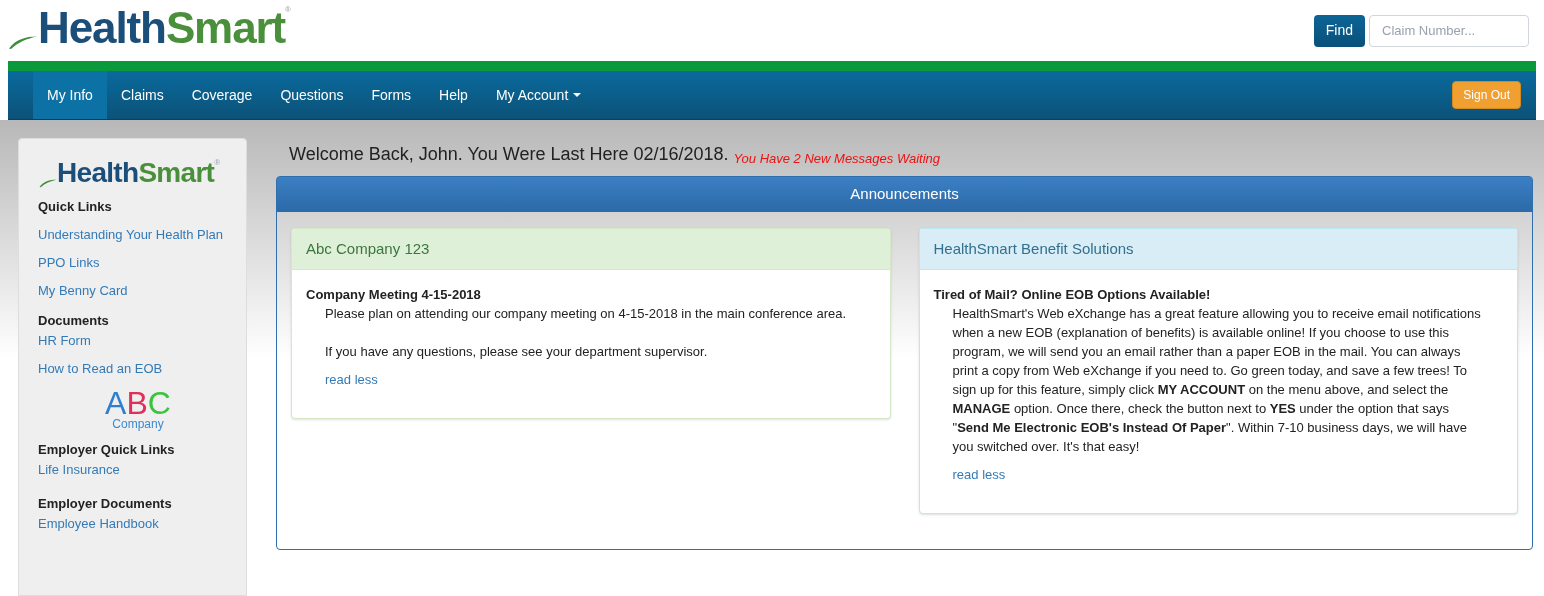  Describe the element at coordinates (137, 403) in the screenshot. I see `logo-letter: B` at that location.